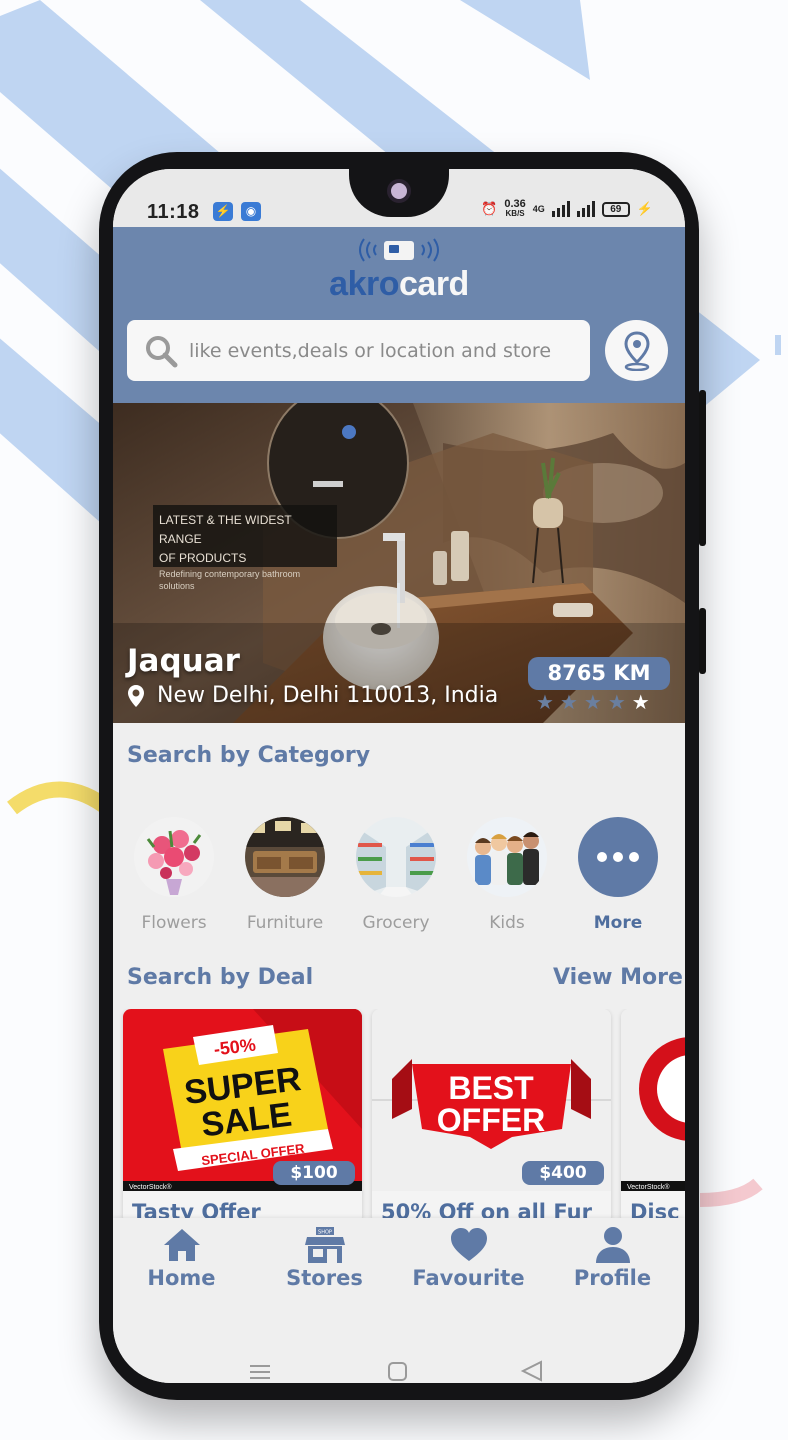  I want to click on status-icons: ⏰ 0.36 KB/S 4G 69 ⚡, so click(567, 209).